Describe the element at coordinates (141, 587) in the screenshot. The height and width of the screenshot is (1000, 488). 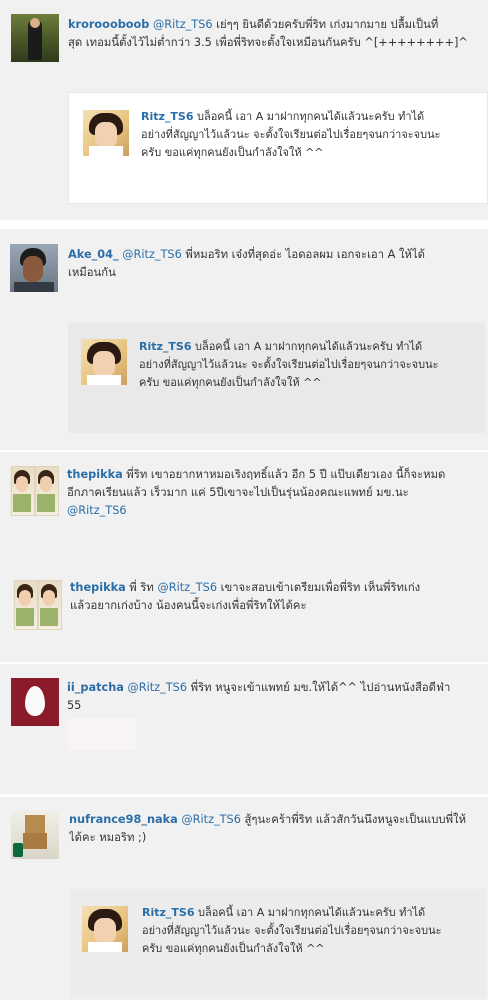
I see `tweet-text-pre: พี่ ริท` at that location.